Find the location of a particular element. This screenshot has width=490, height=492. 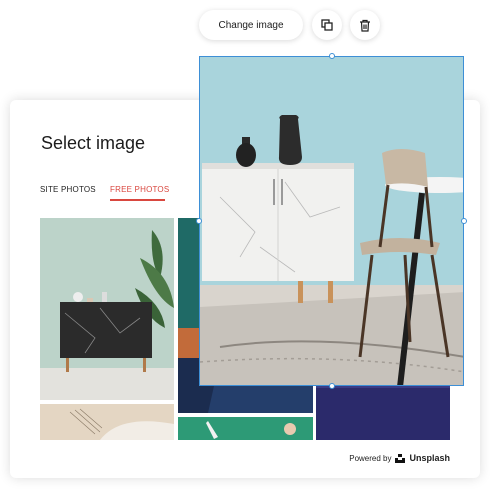

duplicate-button is located at coordinates (327, 25).